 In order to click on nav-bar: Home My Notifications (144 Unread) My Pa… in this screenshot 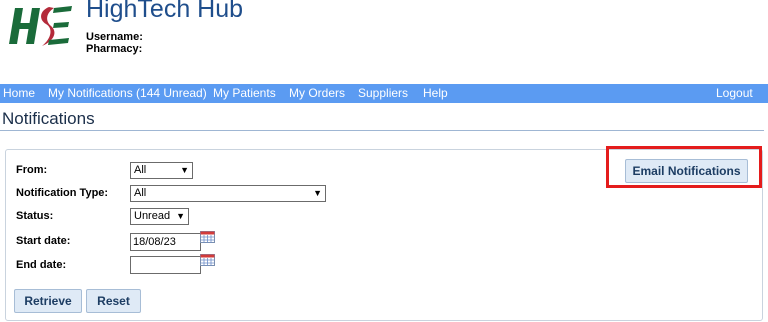, I will do `click(384, 93)`.